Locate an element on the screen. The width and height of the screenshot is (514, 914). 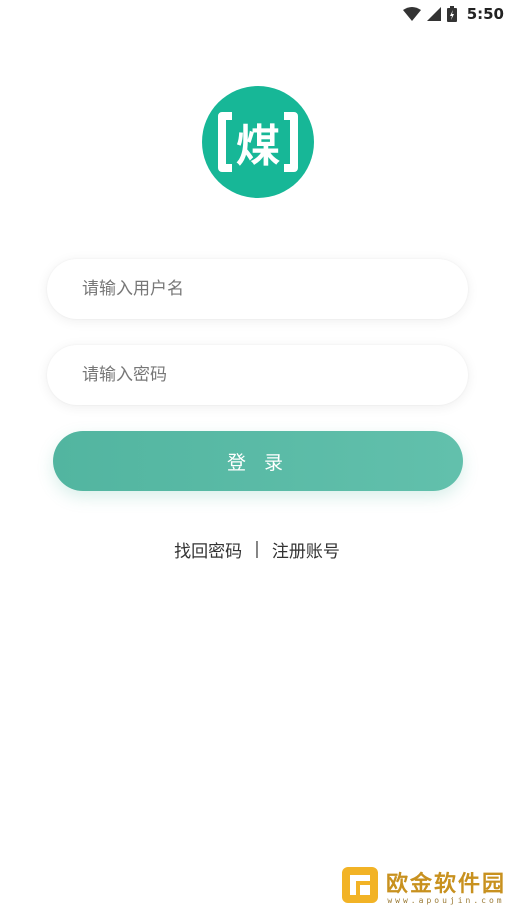
auth-links: 找回密码 | 注册账号 is located at coordinates (257, 549).